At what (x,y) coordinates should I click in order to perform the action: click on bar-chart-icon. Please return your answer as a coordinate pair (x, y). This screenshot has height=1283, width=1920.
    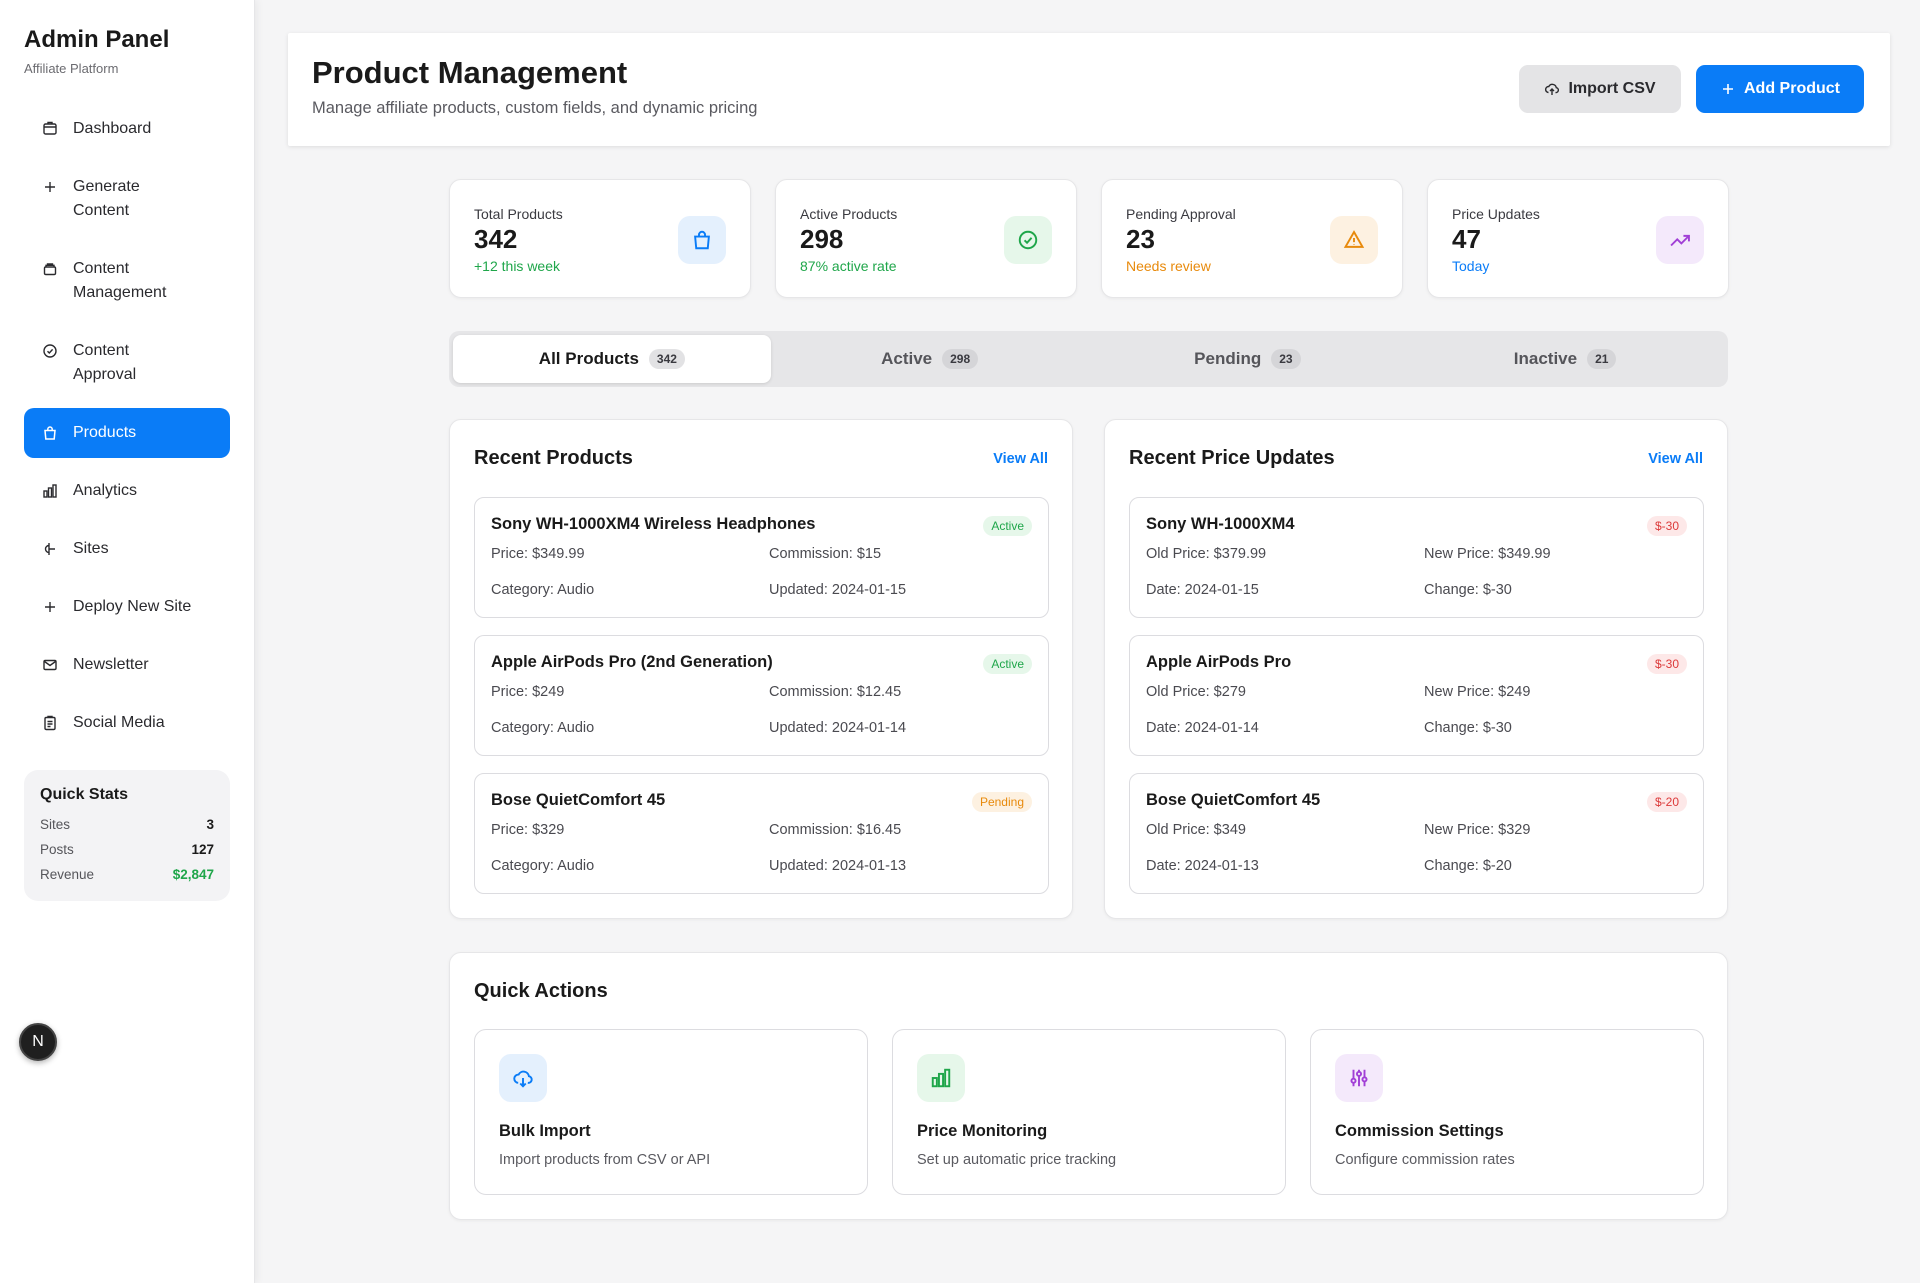
    Looking at the image, I should click on (50, 491).